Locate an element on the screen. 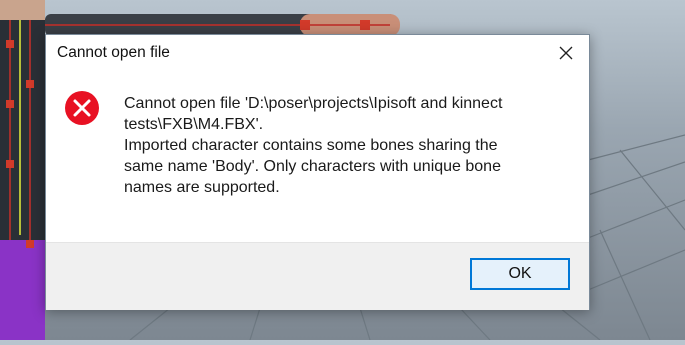 The image size is (685, 345). dialog-title: Cannot open file is located at coordinates (113, 52).